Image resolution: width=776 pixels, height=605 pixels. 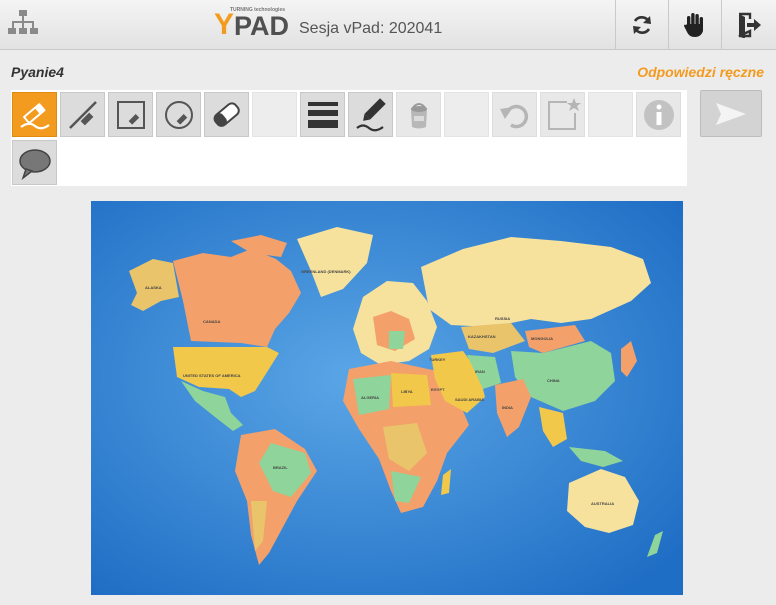 I want to click on pen-color-icon, so click(x=370, y=114).